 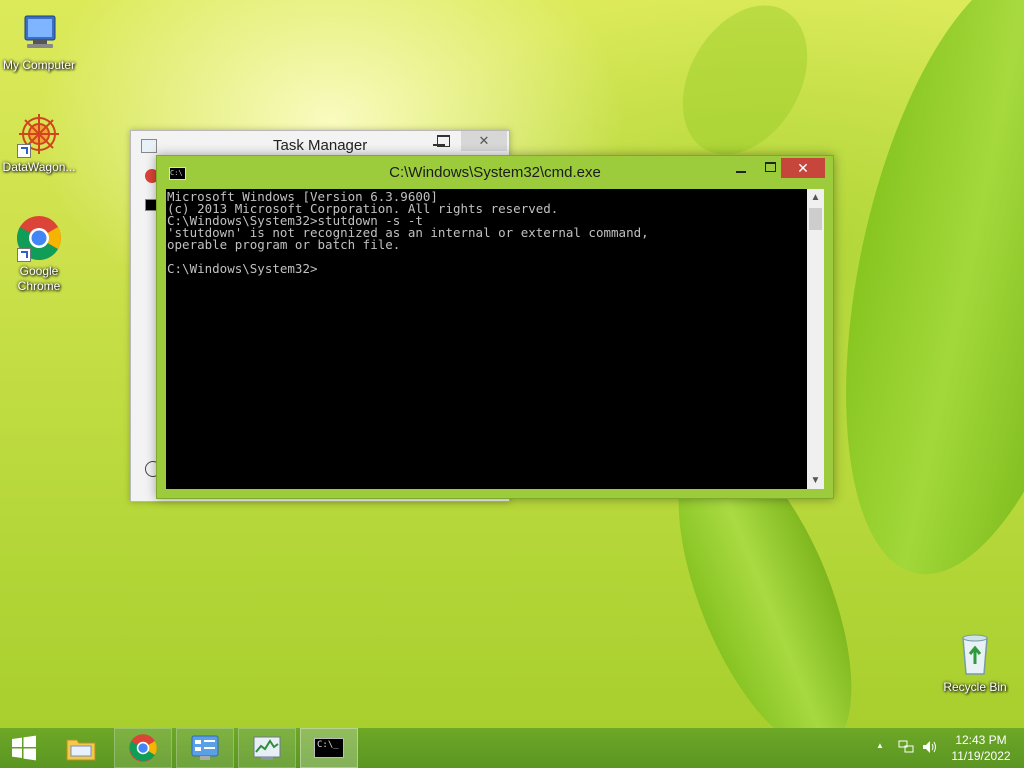 I want to click on clock-time: 12:43 PM, so click(x=981, y=740).